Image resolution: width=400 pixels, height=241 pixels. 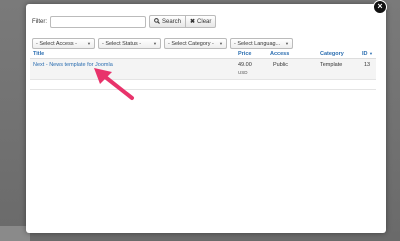 I want to click on row-price-currency: USD, so click(x=243, y=72).